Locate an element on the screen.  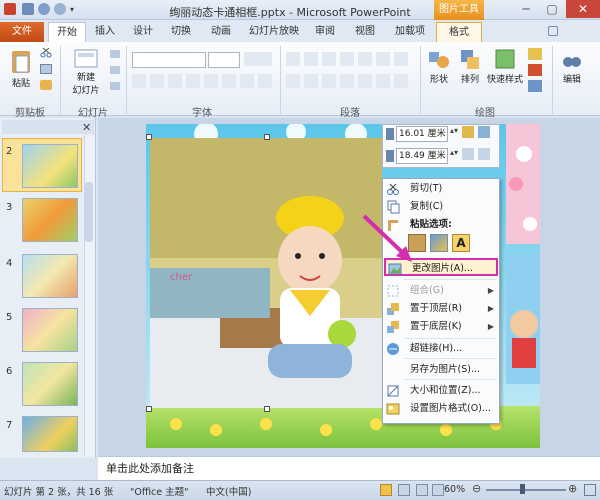
zoom-level: 60% is located at coordinates (454, 489).